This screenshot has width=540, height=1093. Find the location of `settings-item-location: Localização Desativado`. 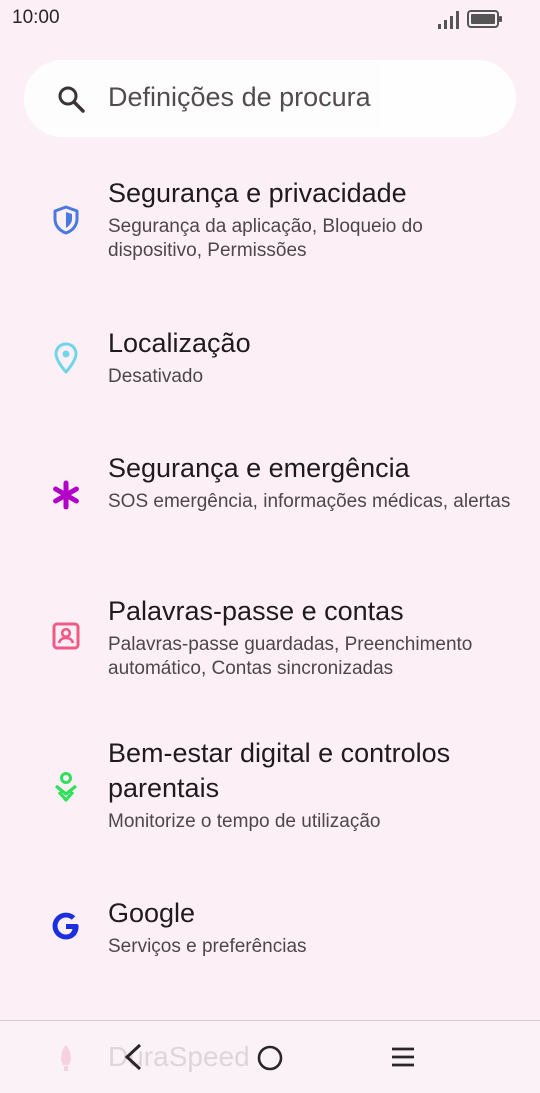

settings-item-location: Localização Desativado is located at coordinates (270, 365).